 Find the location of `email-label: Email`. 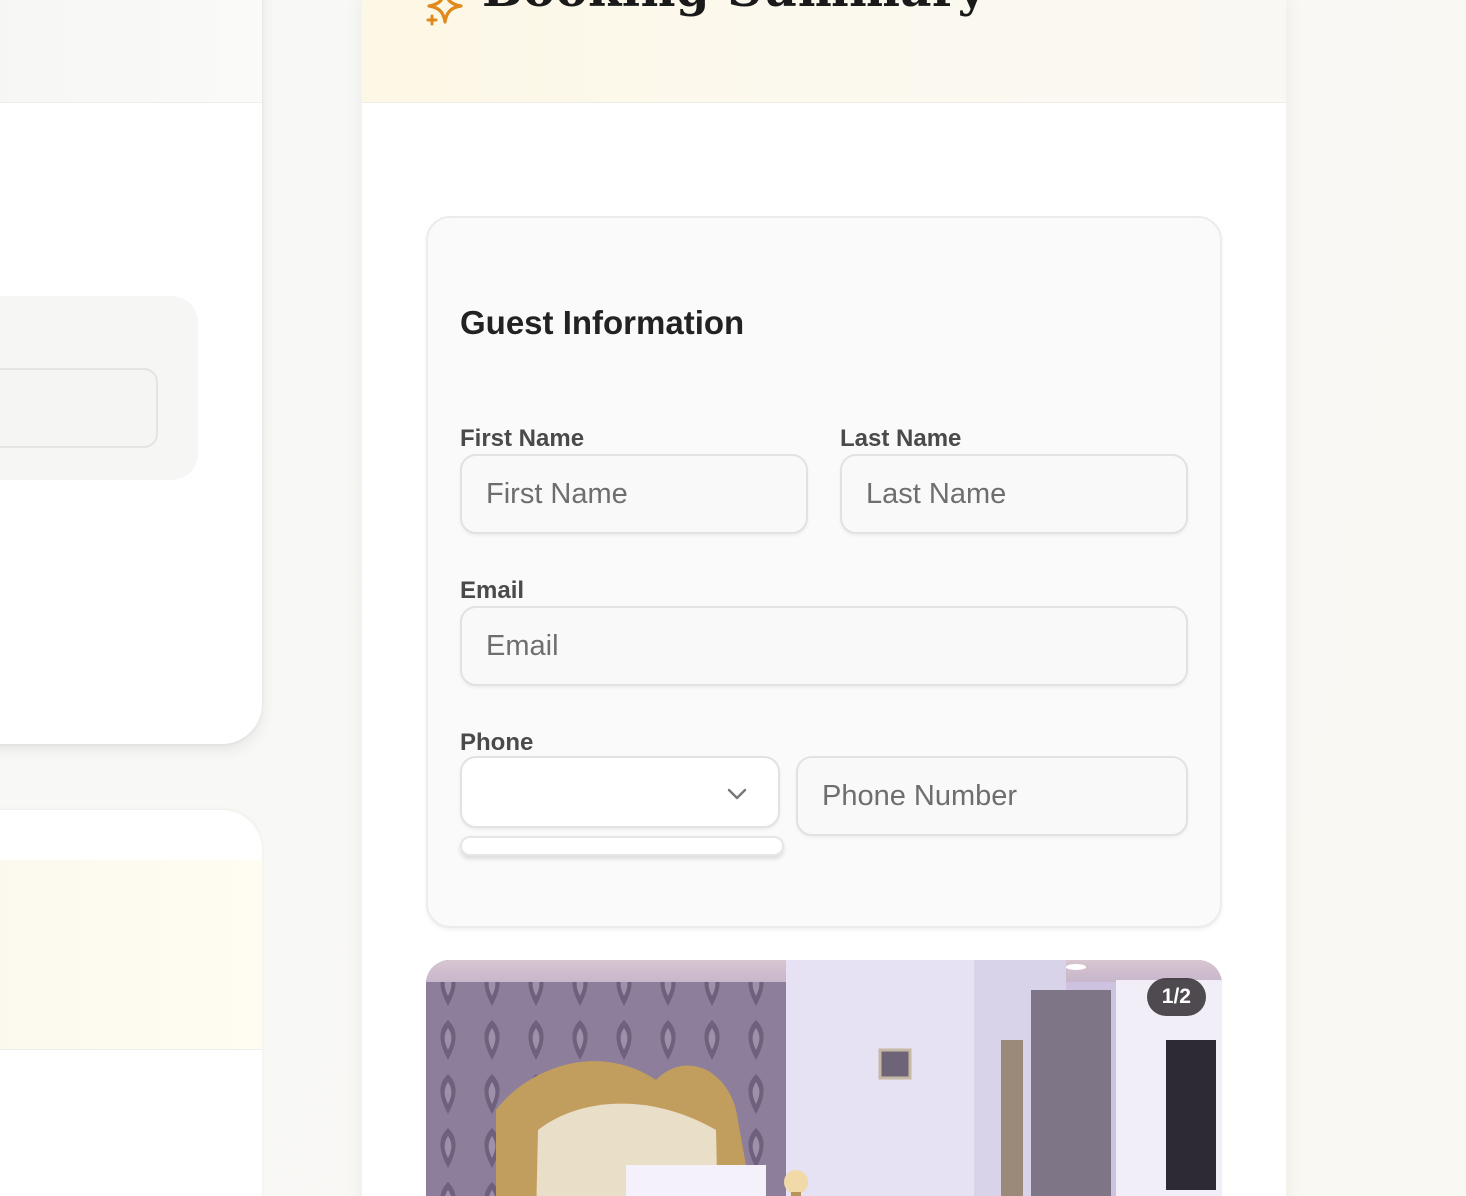

email-label: Email is located at coordinates (492, 590).